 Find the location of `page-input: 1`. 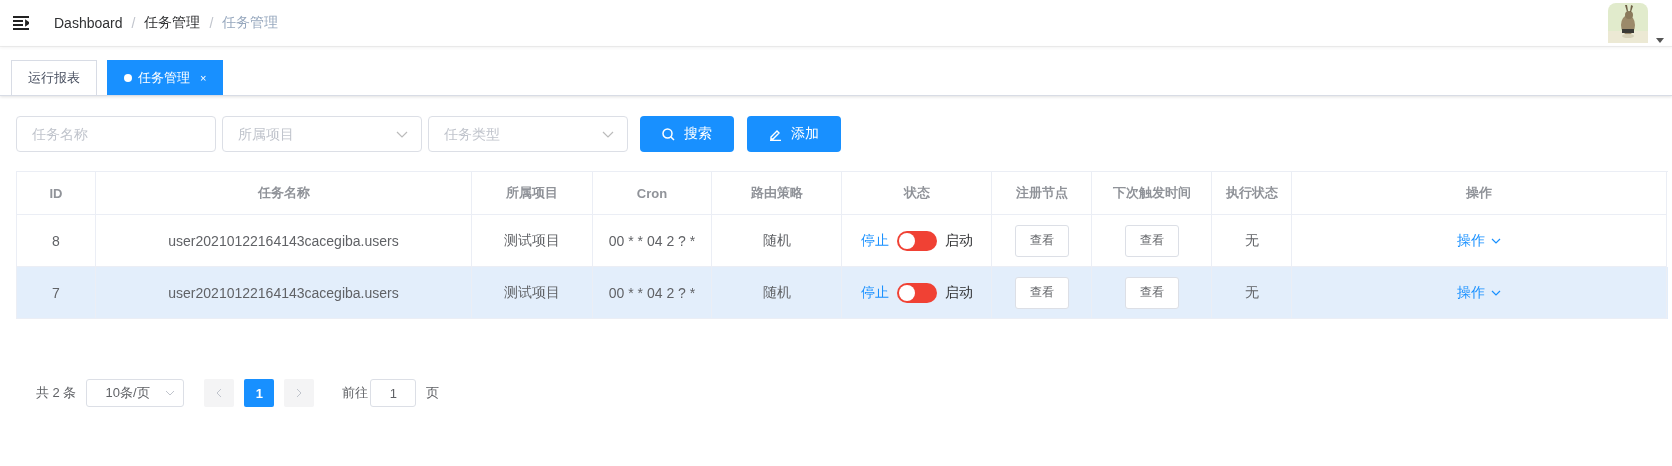

page-input: 1 is located at coordinates (393, 393).